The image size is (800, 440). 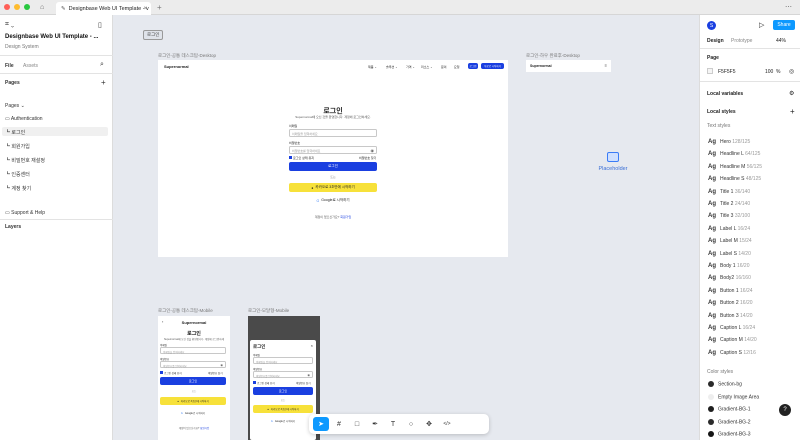 I want to click on text-style-item: Ag Headline M 56/125, so click(x=735, y=167).